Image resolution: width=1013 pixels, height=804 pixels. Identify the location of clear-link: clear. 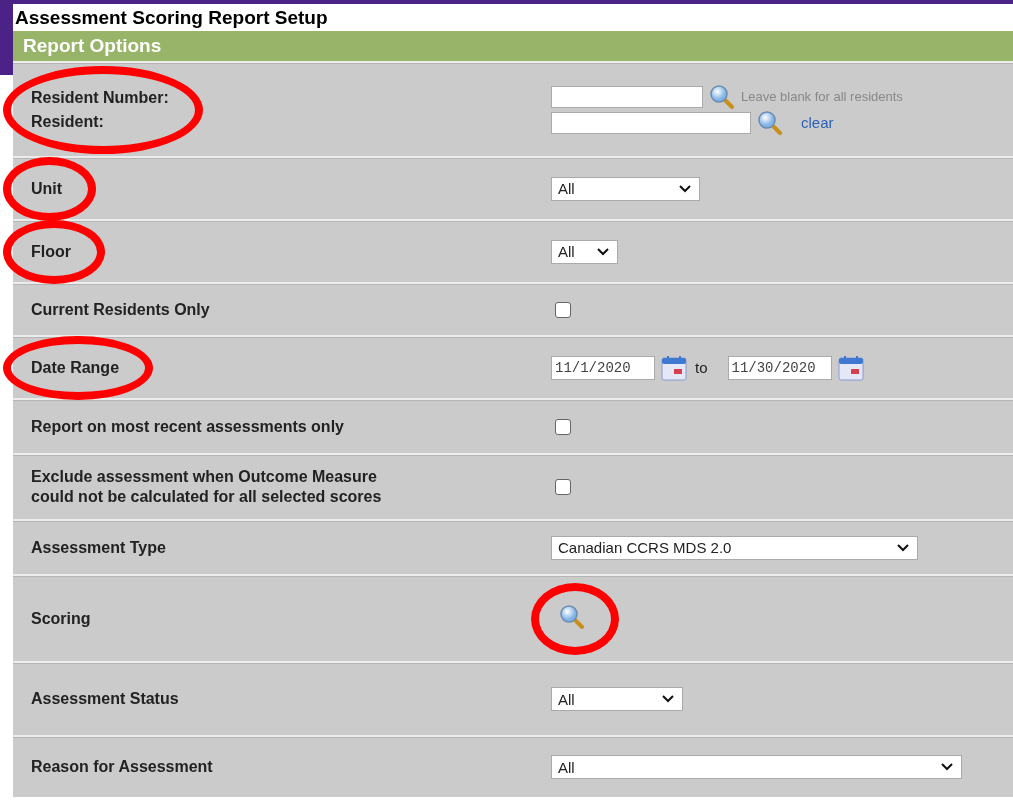
(817, 122).